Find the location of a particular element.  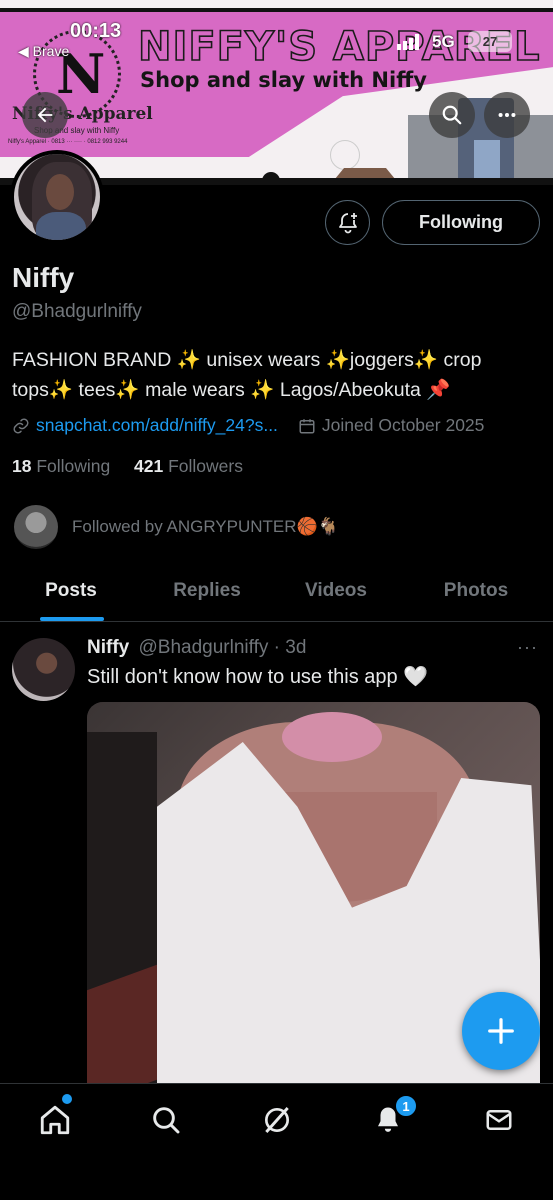

profile-name: Niffy is located at coordinates (43, 277).